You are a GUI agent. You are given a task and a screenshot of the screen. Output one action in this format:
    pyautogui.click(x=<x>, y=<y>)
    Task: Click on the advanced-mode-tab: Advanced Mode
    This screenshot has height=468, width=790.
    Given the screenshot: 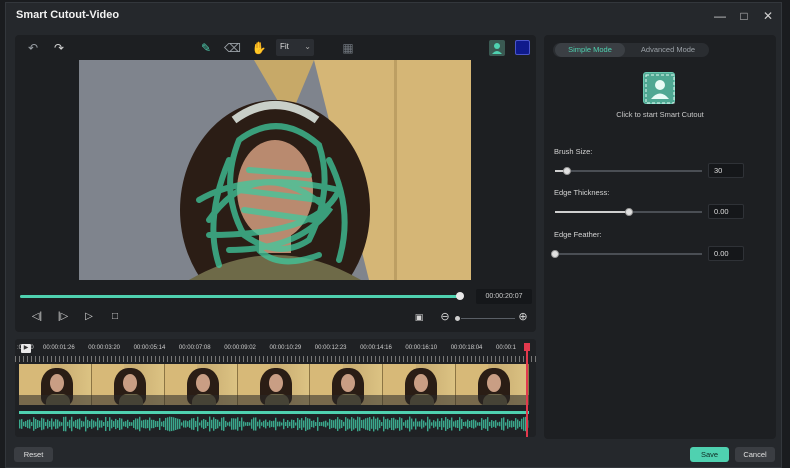 What is the action you would take?
    pyautogui.click(x=668, y=50)
    